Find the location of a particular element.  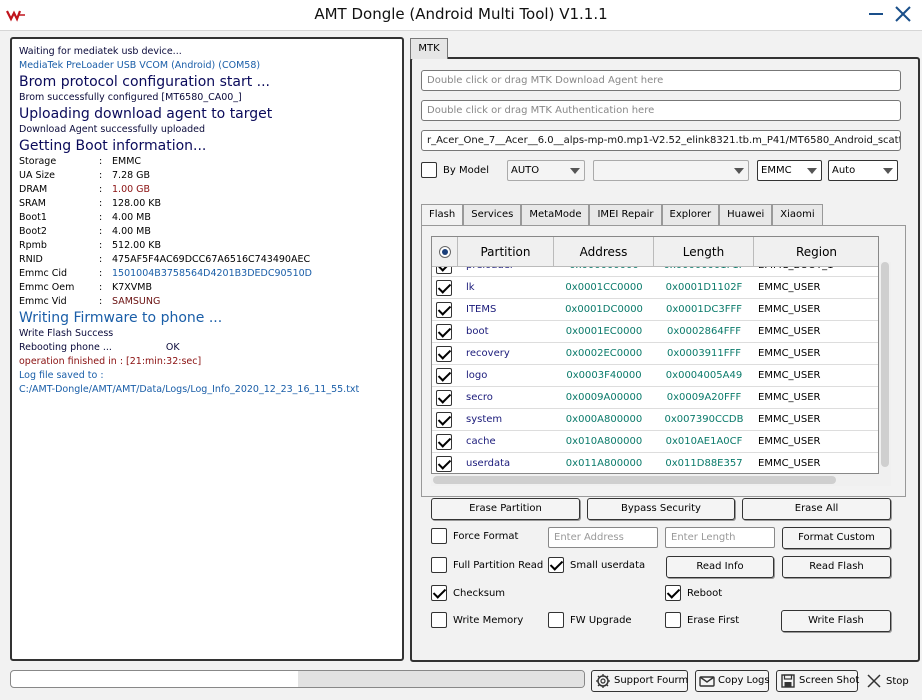

fw-upgrade-checkbox is located at coordinates (556, 620).